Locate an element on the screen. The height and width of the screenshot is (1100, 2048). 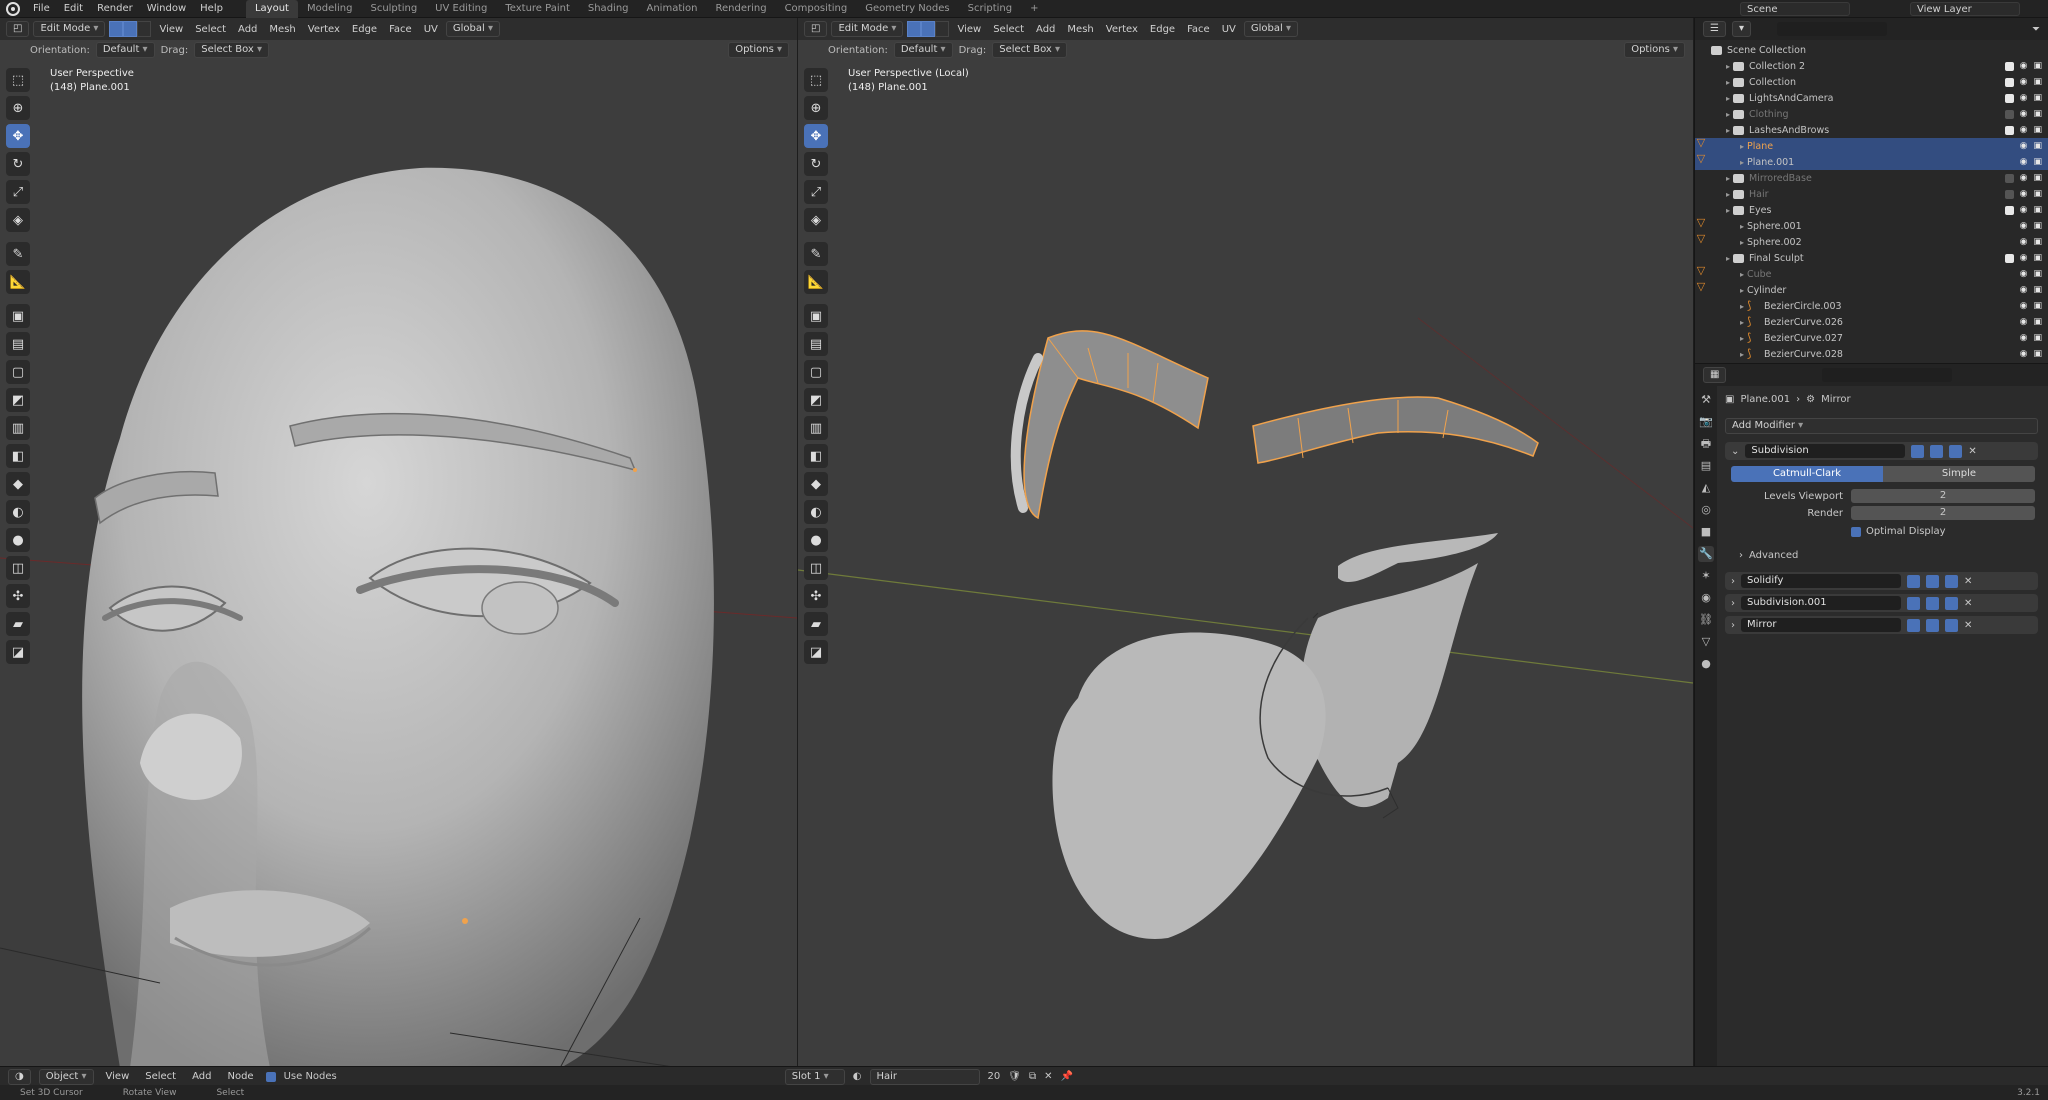
outliner-item: ▸ MirroredBase ◉ ▣ is located at coordinates (1871, 178).